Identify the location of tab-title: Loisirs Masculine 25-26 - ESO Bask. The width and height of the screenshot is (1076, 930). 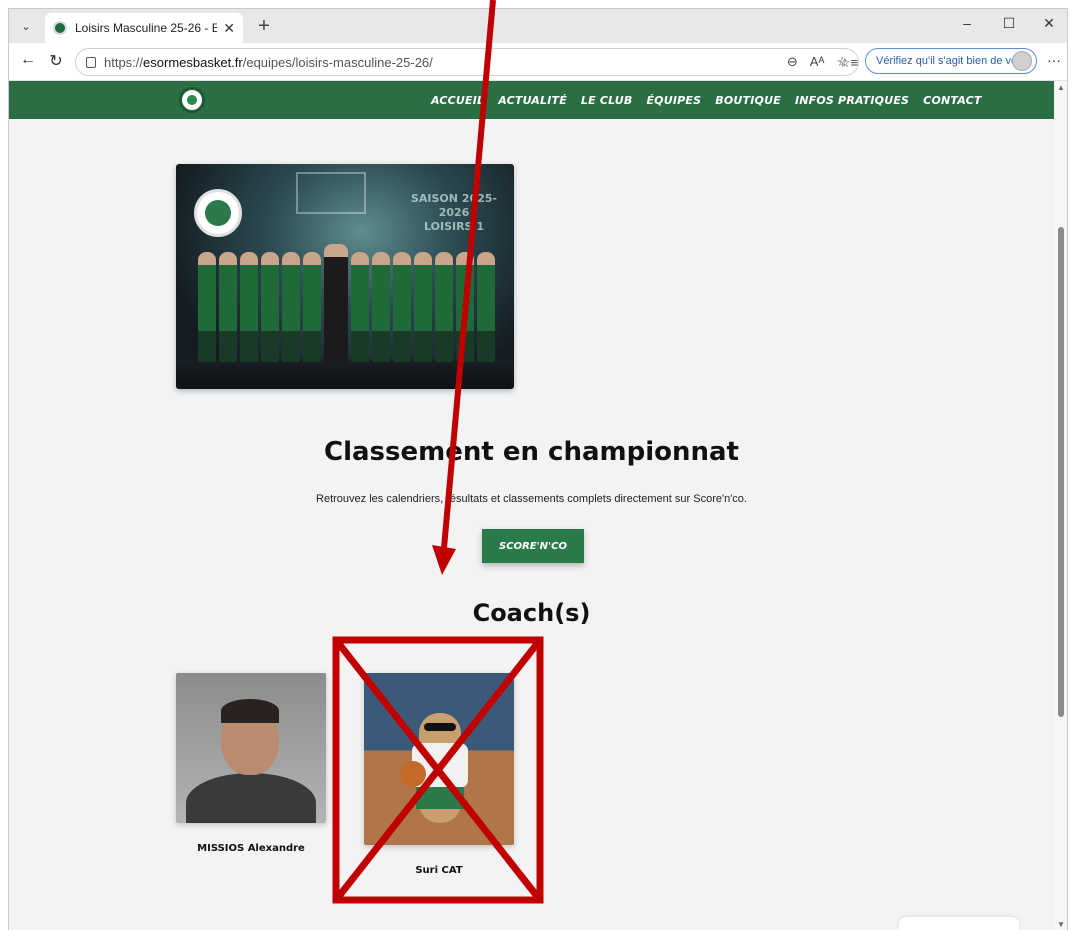
(146, 28).